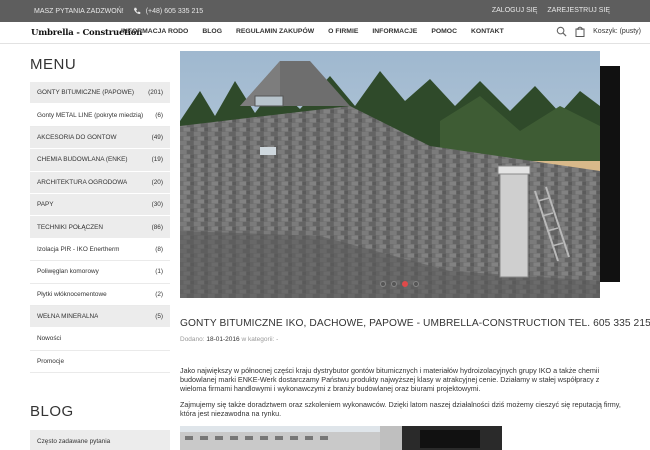 The image size is (650, 450). I want to click on meta-category: w kategorii: -, so click(260, 339).